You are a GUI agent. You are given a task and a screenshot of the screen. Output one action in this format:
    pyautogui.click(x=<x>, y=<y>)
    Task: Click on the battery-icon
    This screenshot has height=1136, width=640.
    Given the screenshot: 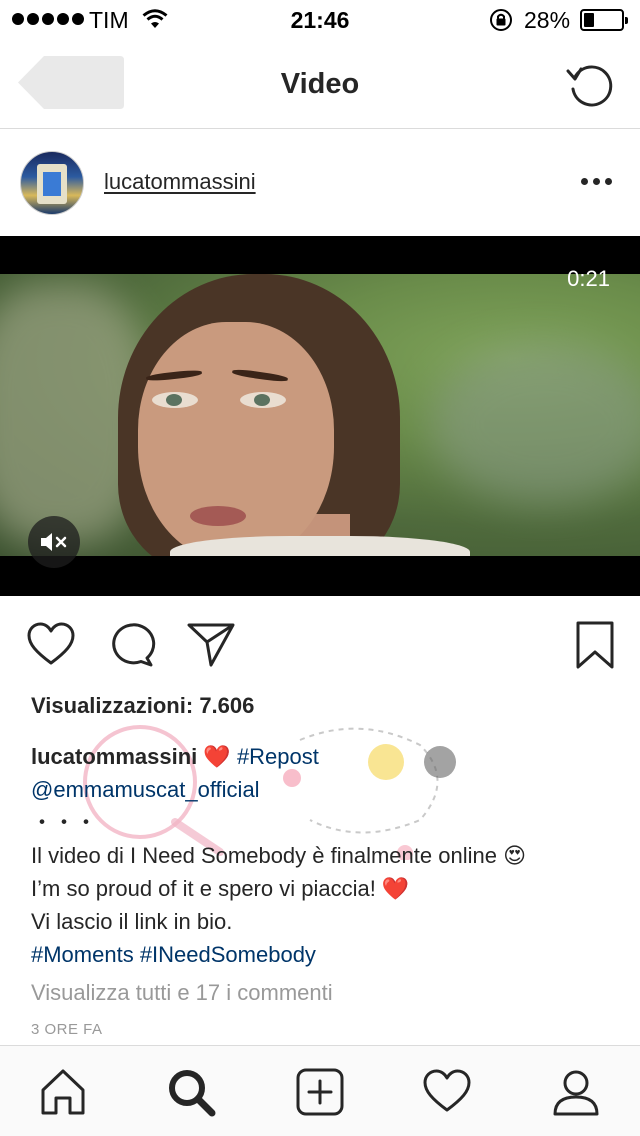 What is the action you would take?
    pyautogui.click(x=604, y=20)
    